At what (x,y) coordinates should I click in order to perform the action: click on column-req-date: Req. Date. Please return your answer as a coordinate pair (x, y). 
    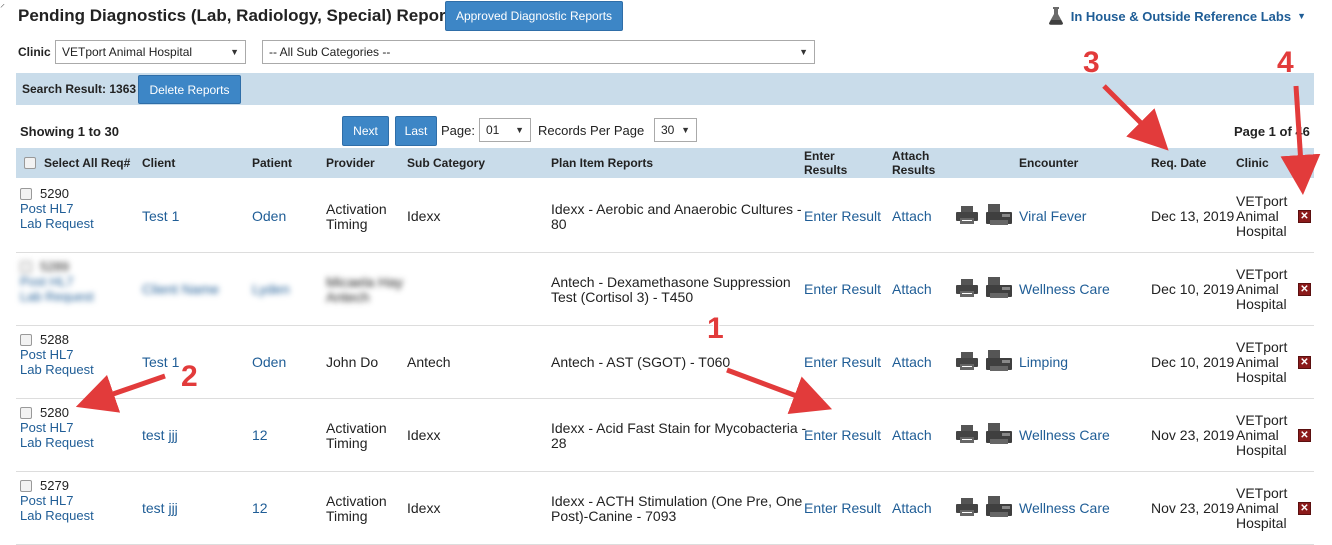
    Looking at the image, I should click on (1178, 163).